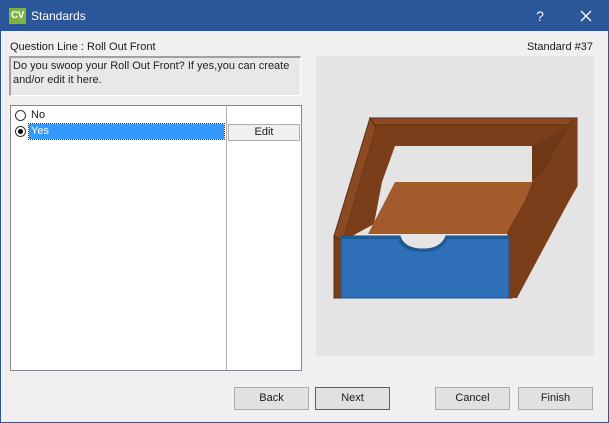  What do you see at coordinates (559, 47) in the screenshot?
I see `standard-number: Standard #37` at bounding box center [559, 47].